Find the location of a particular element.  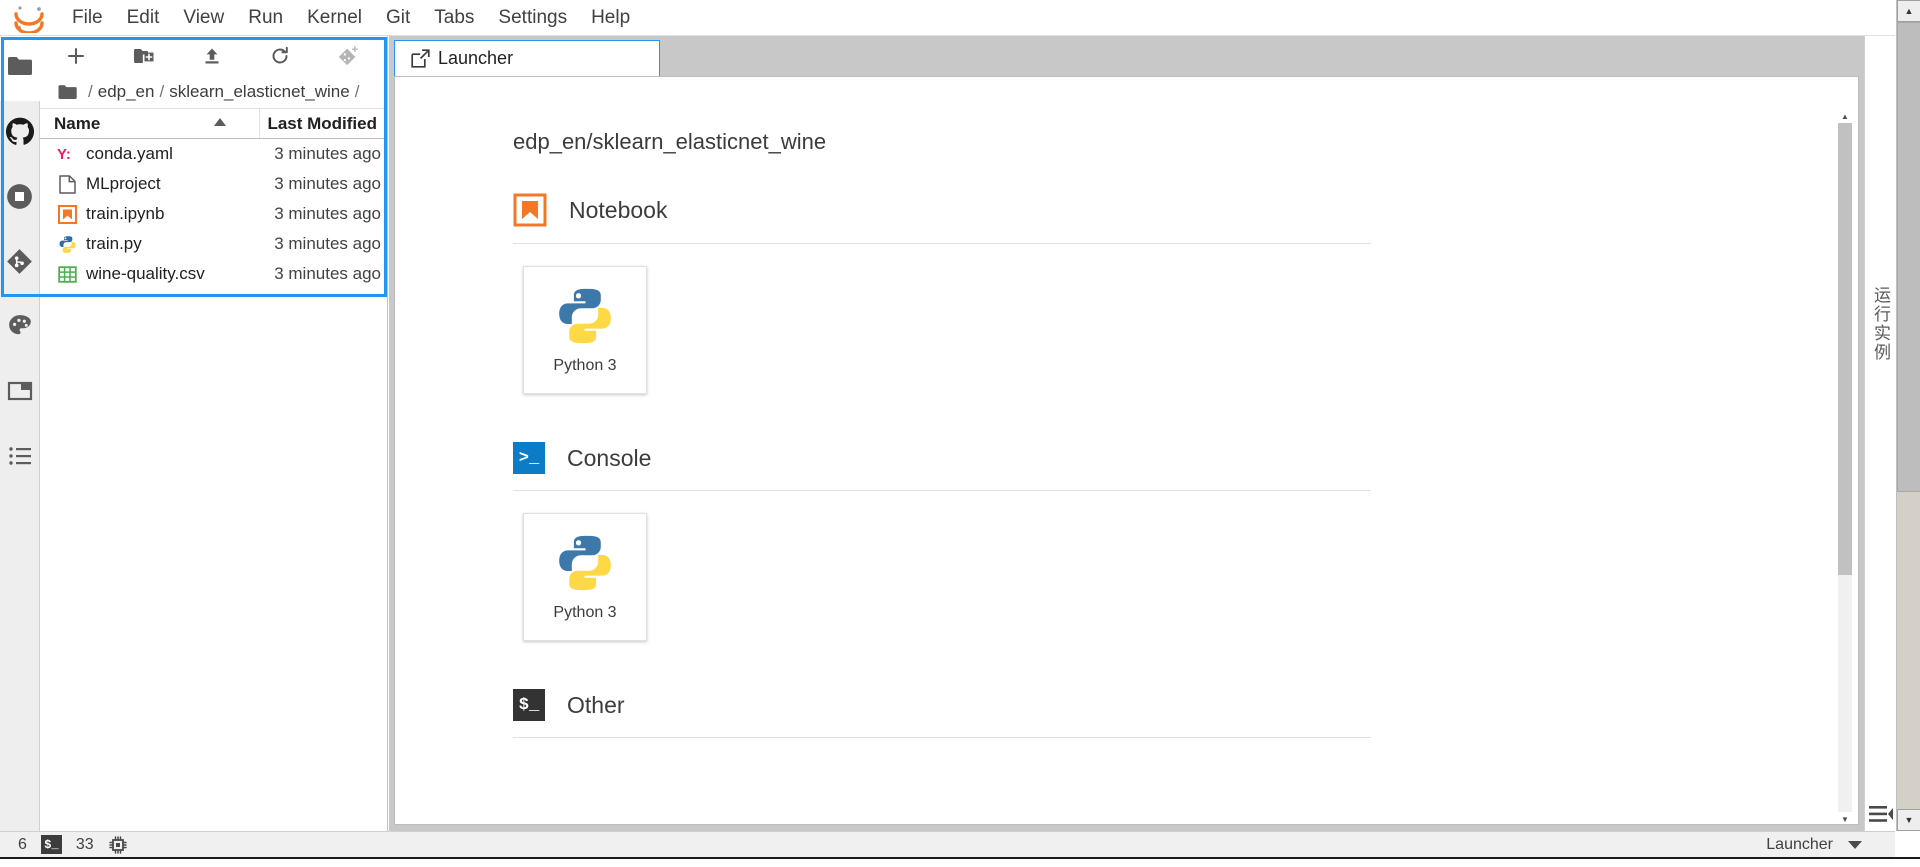

activity-bar is located at coordinates (20, 433).